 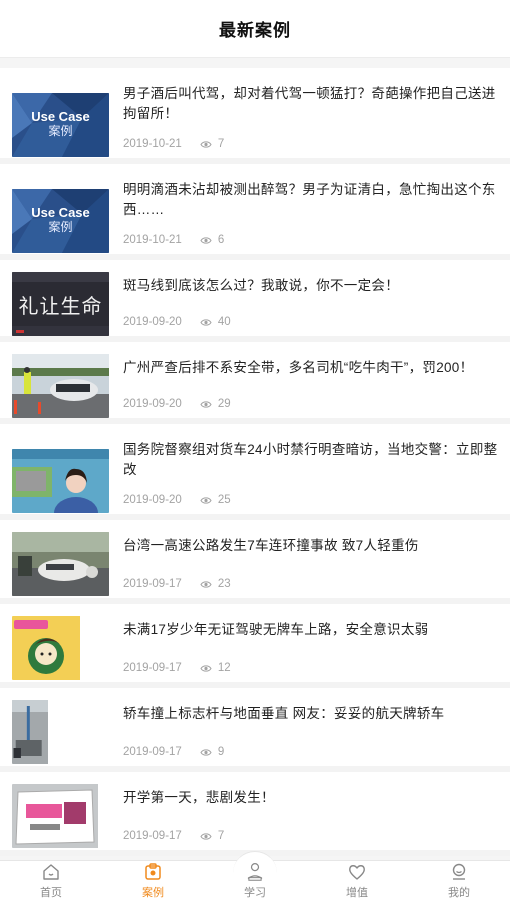 What do you see at coordinates (224, 584) in the screenshot?
I see `article-views: 23` at bounding box center [224, 584].